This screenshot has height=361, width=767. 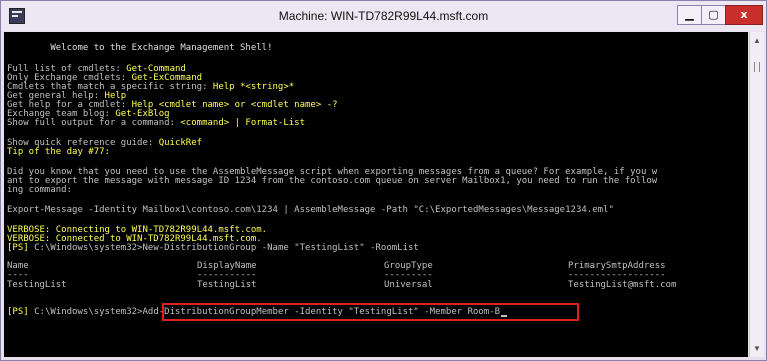 What do you see at coordinates (180, 143) in the screenshot?
I see `quickref-command: QuickRef` at bounding box center [180, 143].